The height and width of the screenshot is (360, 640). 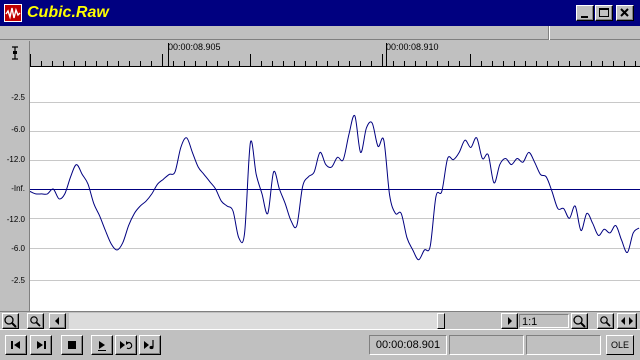 I want to click on ruler-ticks, so click(x=333, y=55).